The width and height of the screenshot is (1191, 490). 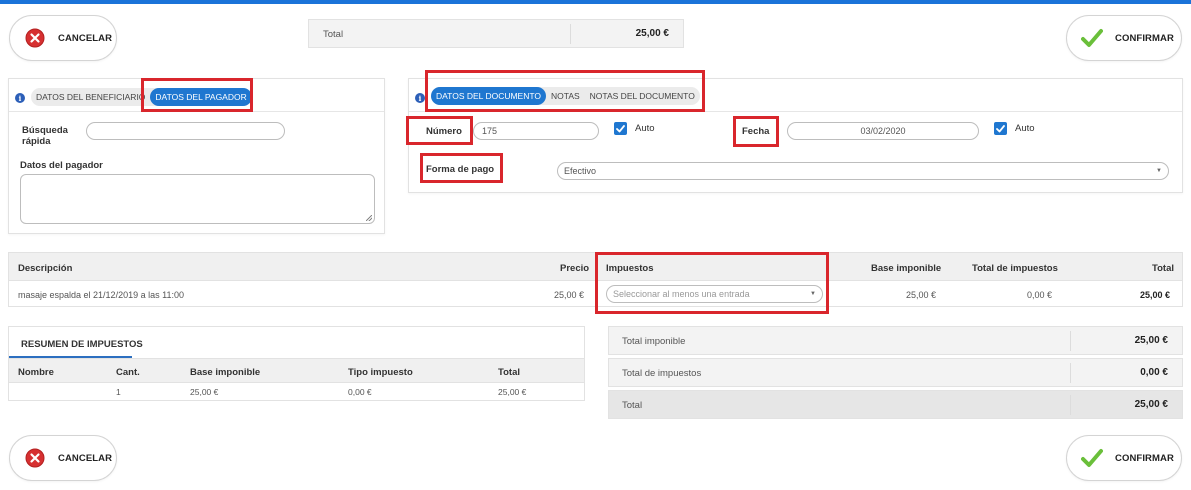 What do you see at coordinates (1151, 340) in the screenshot?
I see `taxable-total-value: 25,00 €` at bounding box center [1151, 340].